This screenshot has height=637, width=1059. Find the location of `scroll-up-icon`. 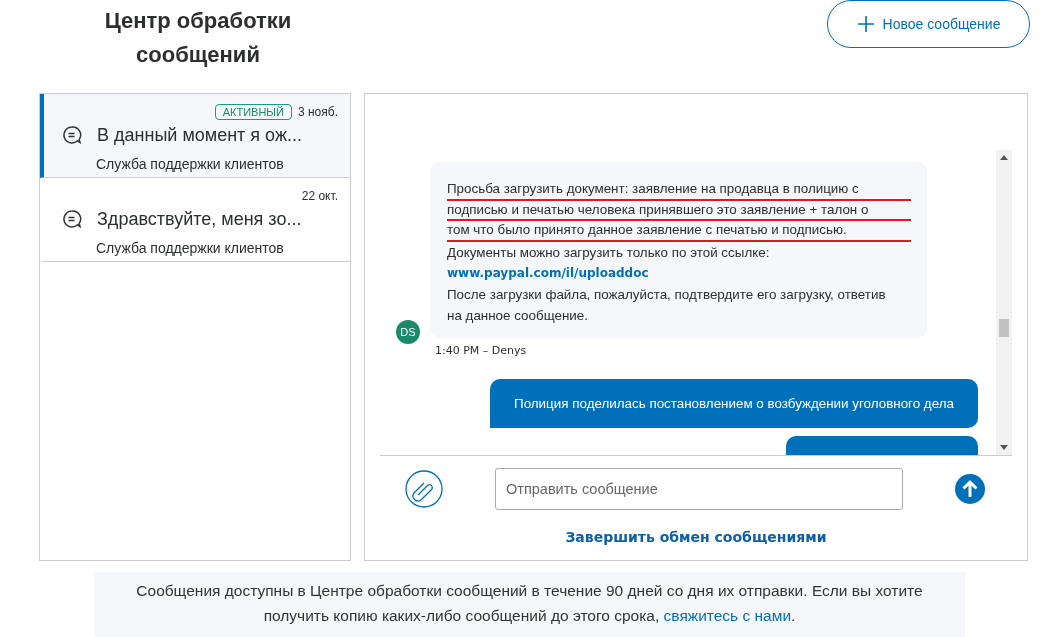

scroll-up-icon is located at coordinates (1004, 157).